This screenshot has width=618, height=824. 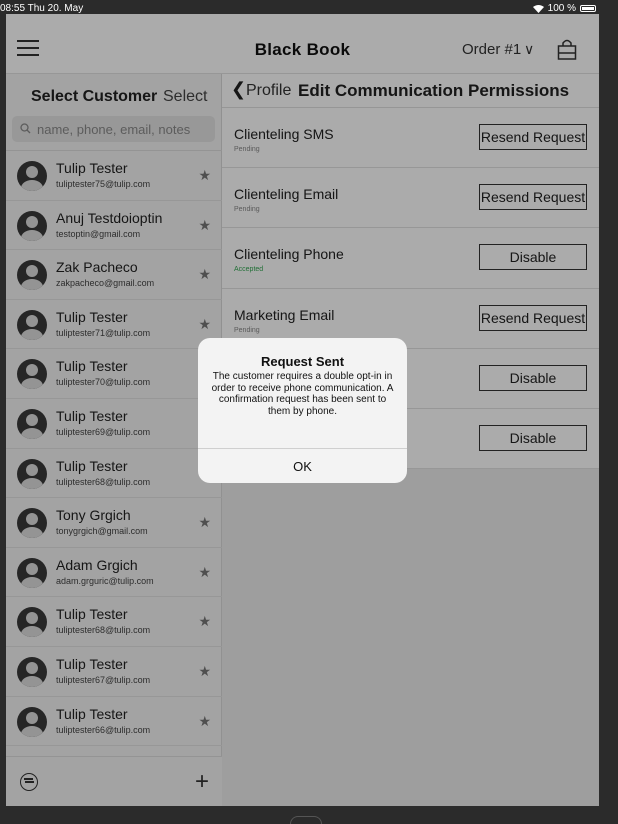 I want to click on status-time: 08:55 Thu 20. May, so click(x=42, y=8).